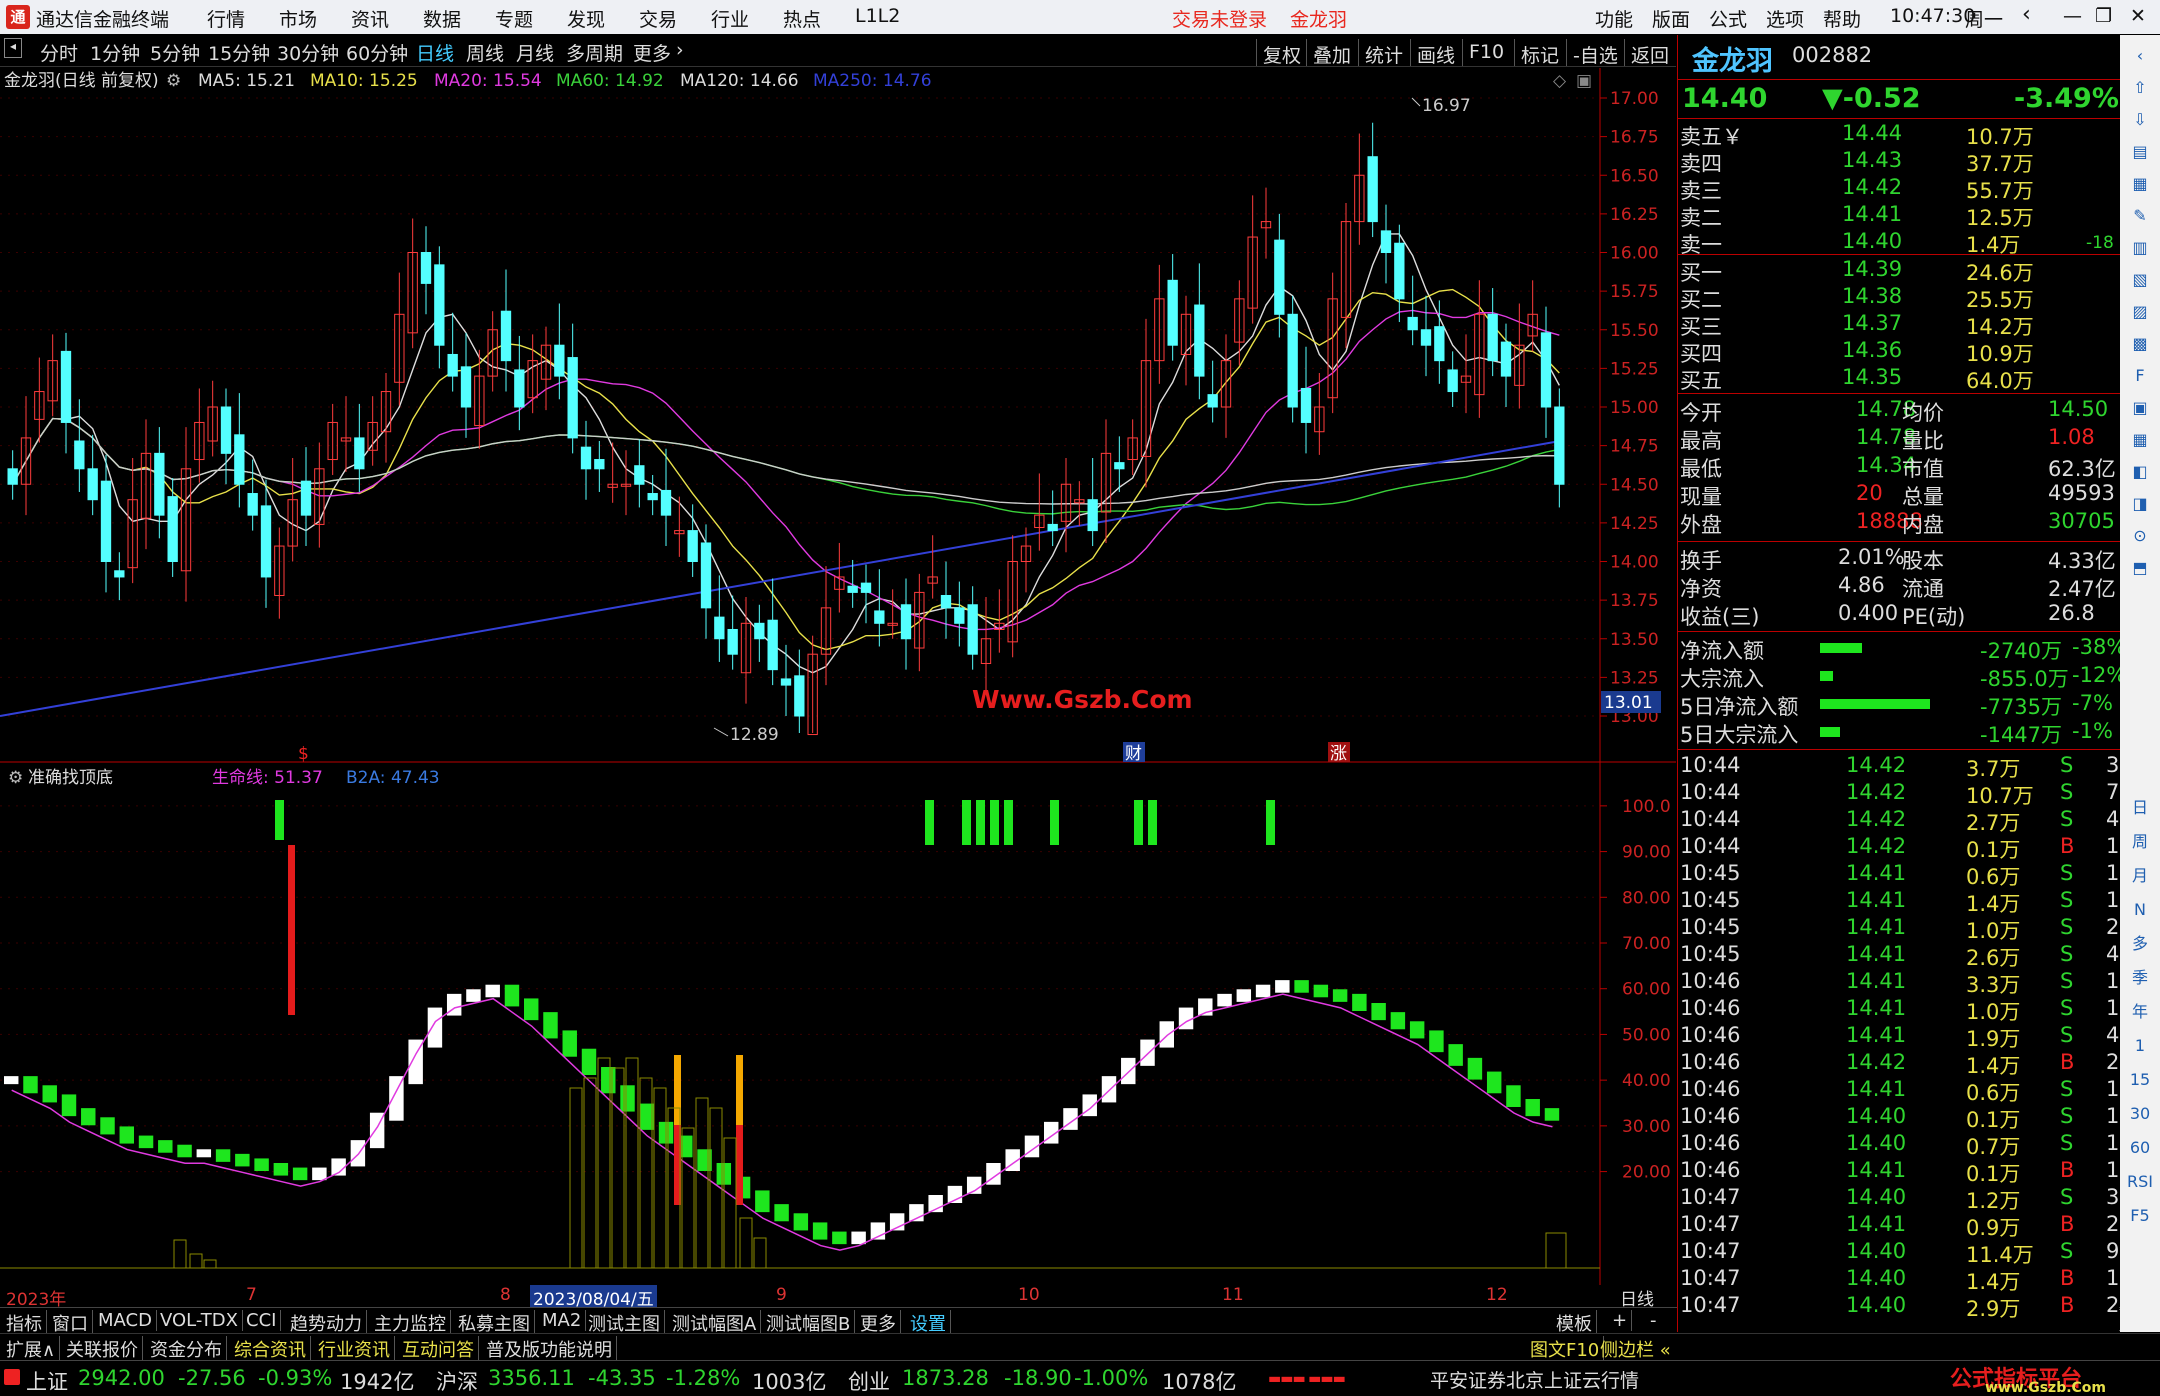 The image size is (2160, 1396). What do you see at coordinates (102, 1349) in the screenshot?
I see `tab-guanlian: 关联报价` at bounding box center [102, 1349].